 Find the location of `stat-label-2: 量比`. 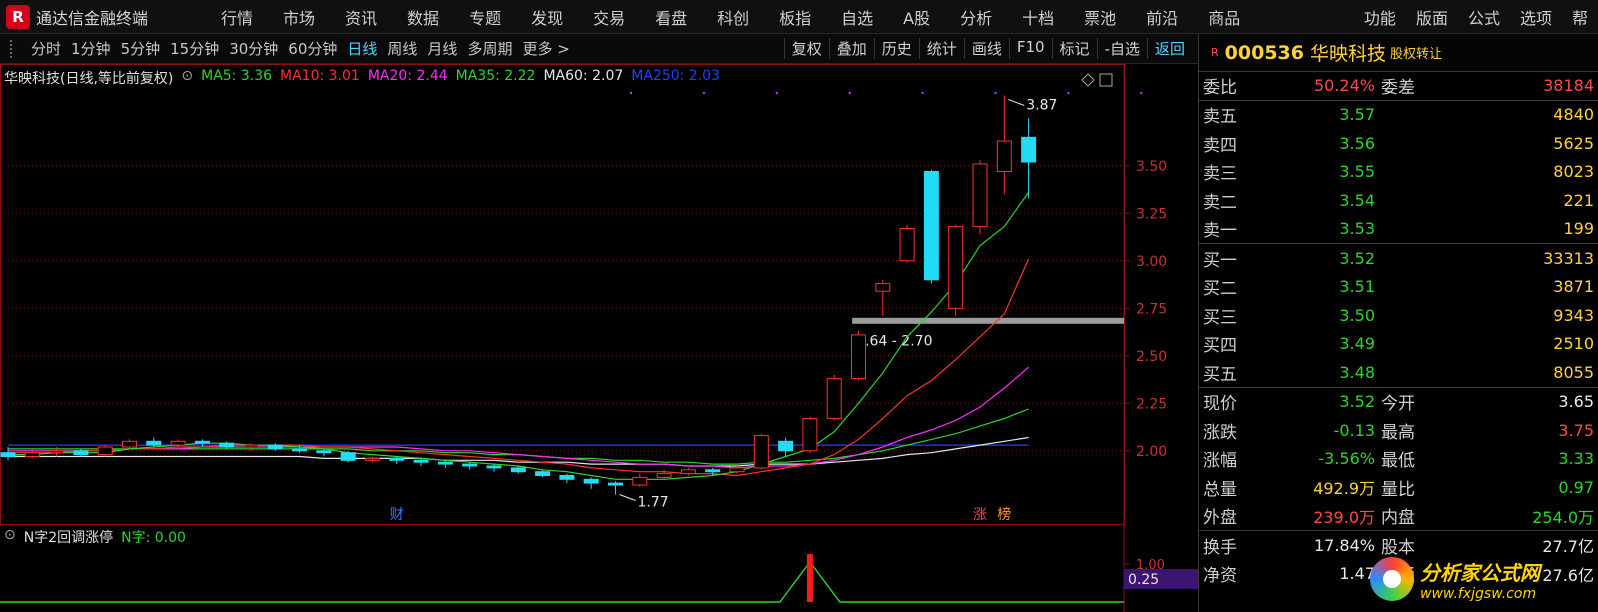

stat-label-2: 量比 is located at coordinates (1398, 489).